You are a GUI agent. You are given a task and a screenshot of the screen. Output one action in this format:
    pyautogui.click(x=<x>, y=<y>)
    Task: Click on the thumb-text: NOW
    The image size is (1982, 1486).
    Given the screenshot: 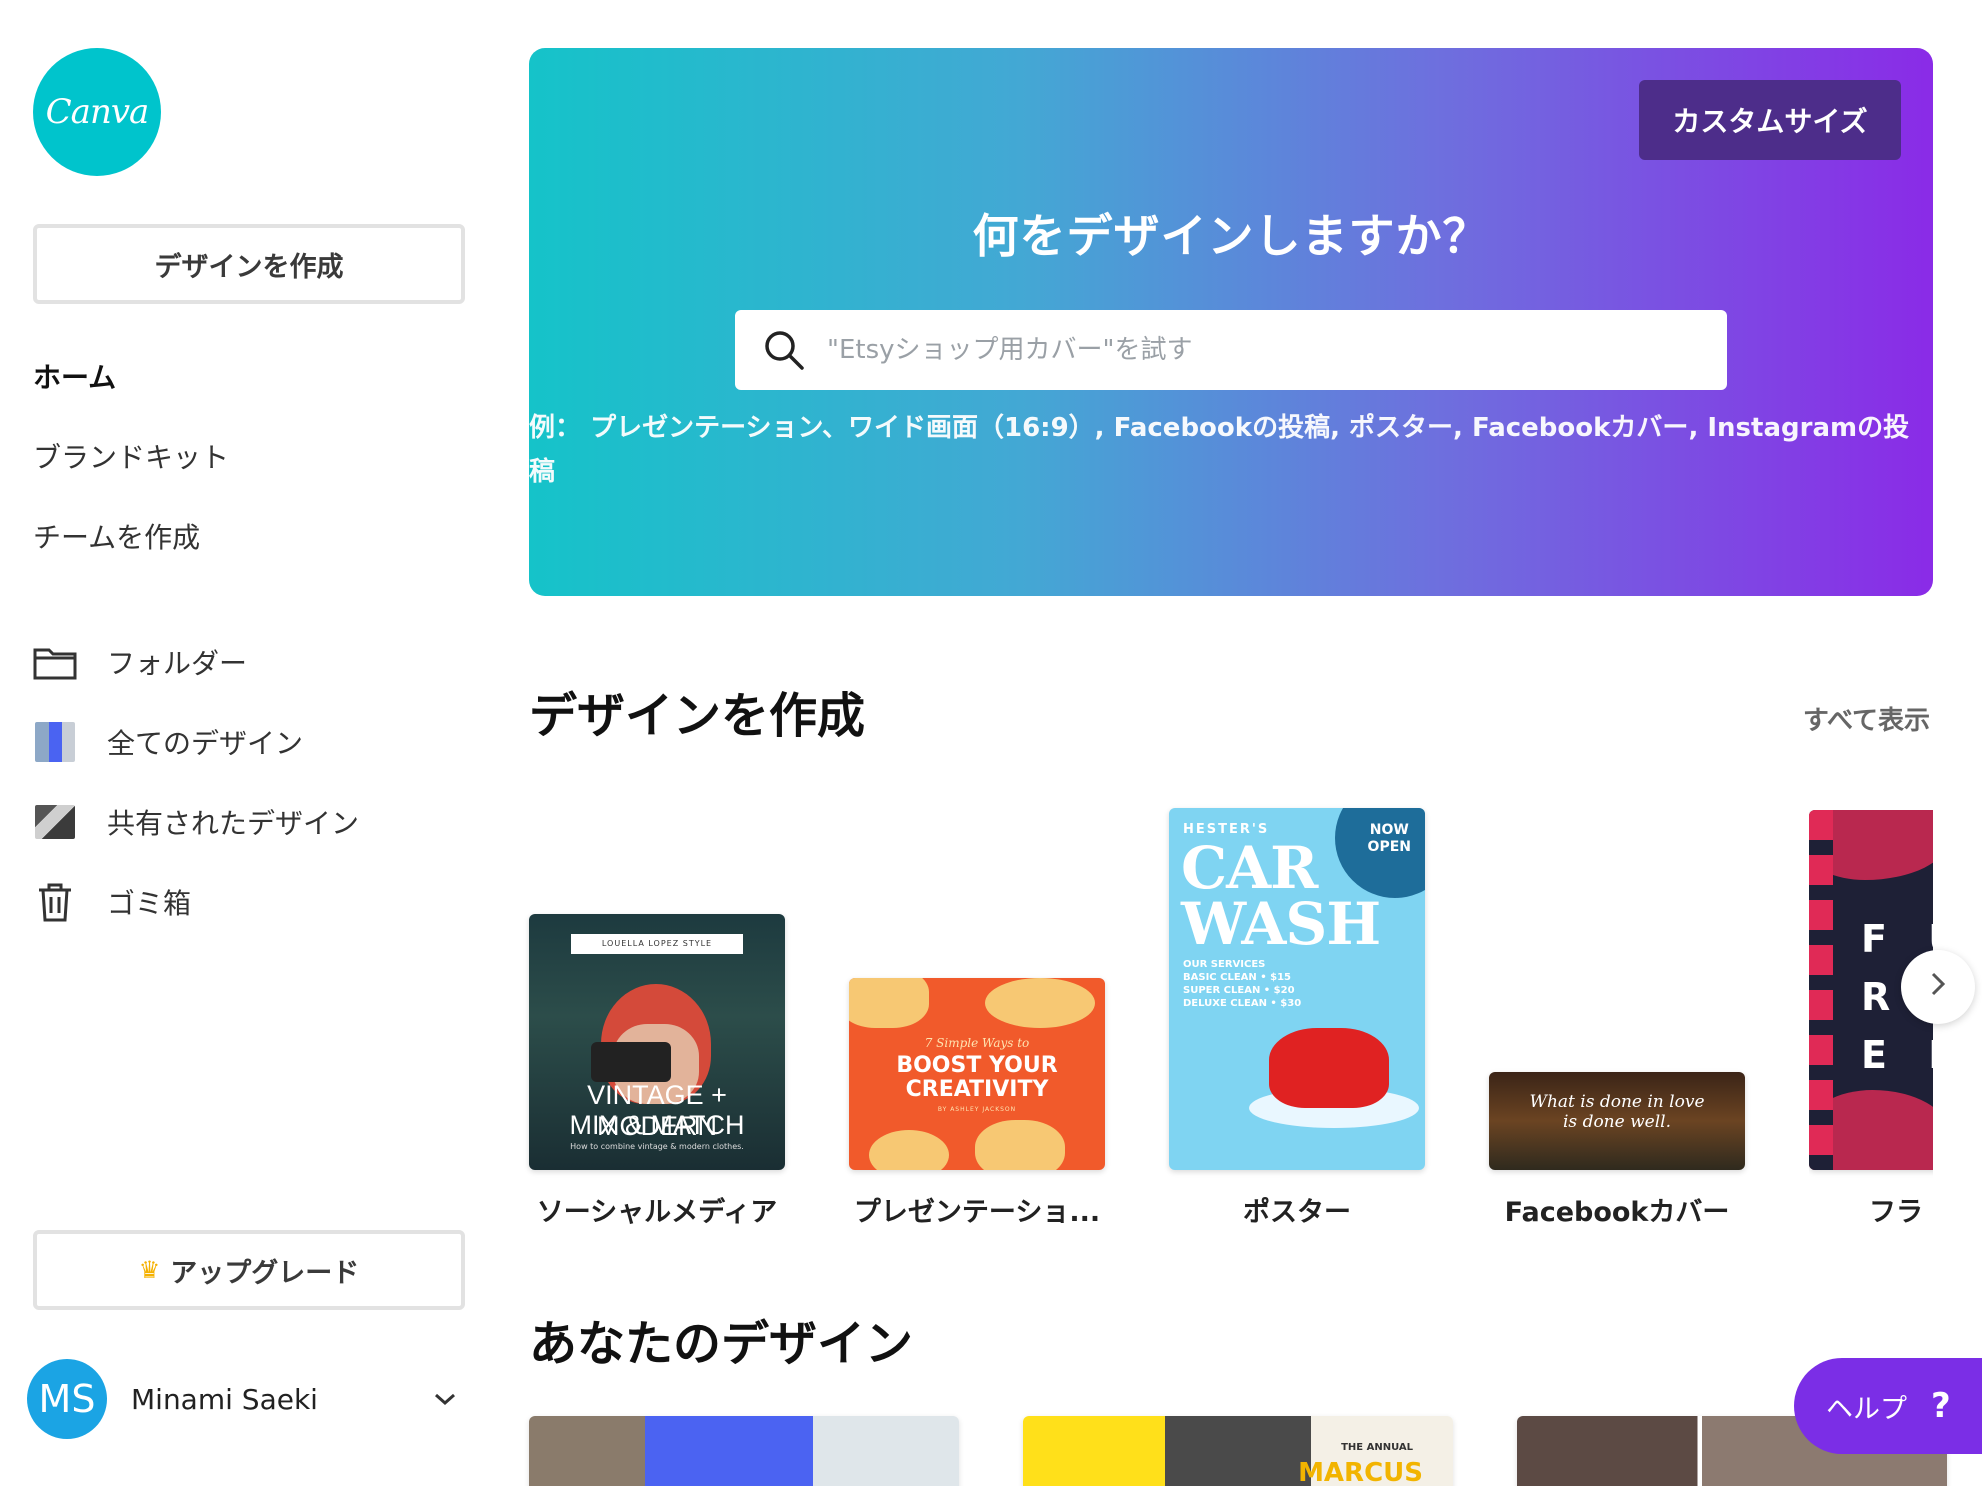 What is the action you would take?
    pyautogui.click(x=1389, y=830)
    